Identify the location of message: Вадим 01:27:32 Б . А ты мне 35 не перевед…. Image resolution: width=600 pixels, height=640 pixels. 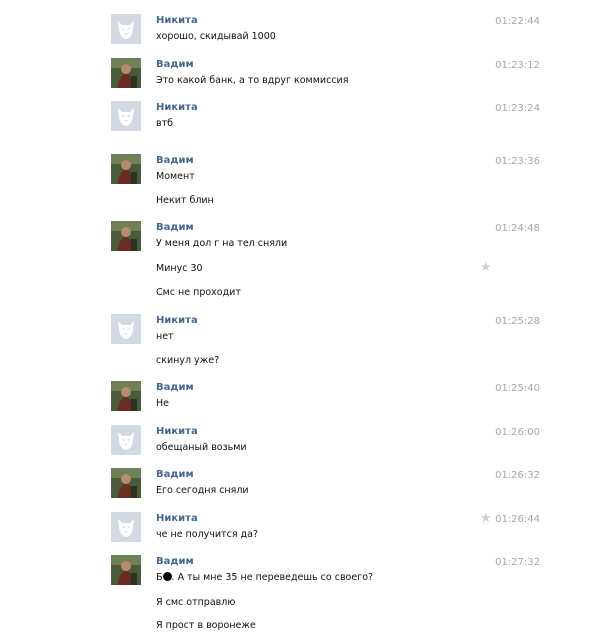
(331, 595).